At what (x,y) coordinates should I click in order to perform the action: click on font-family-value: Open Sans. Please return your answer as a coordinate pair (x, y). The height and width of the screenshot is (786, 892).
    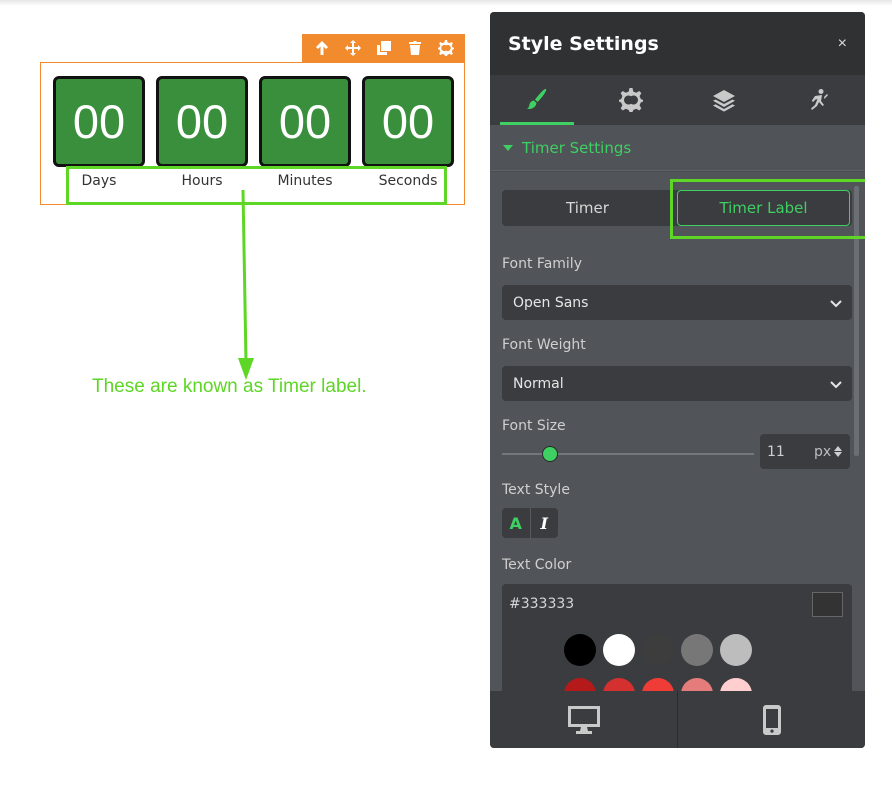
    Looking at the image, I should click on (551, 302).